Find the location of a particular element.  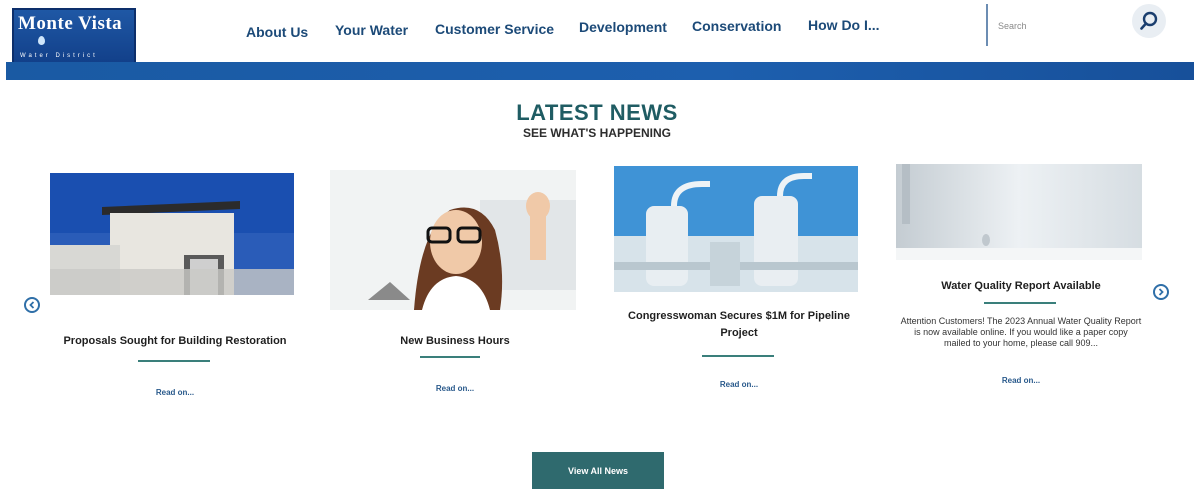

view-all-news-button: View All News is located at coordinates (598, 470).